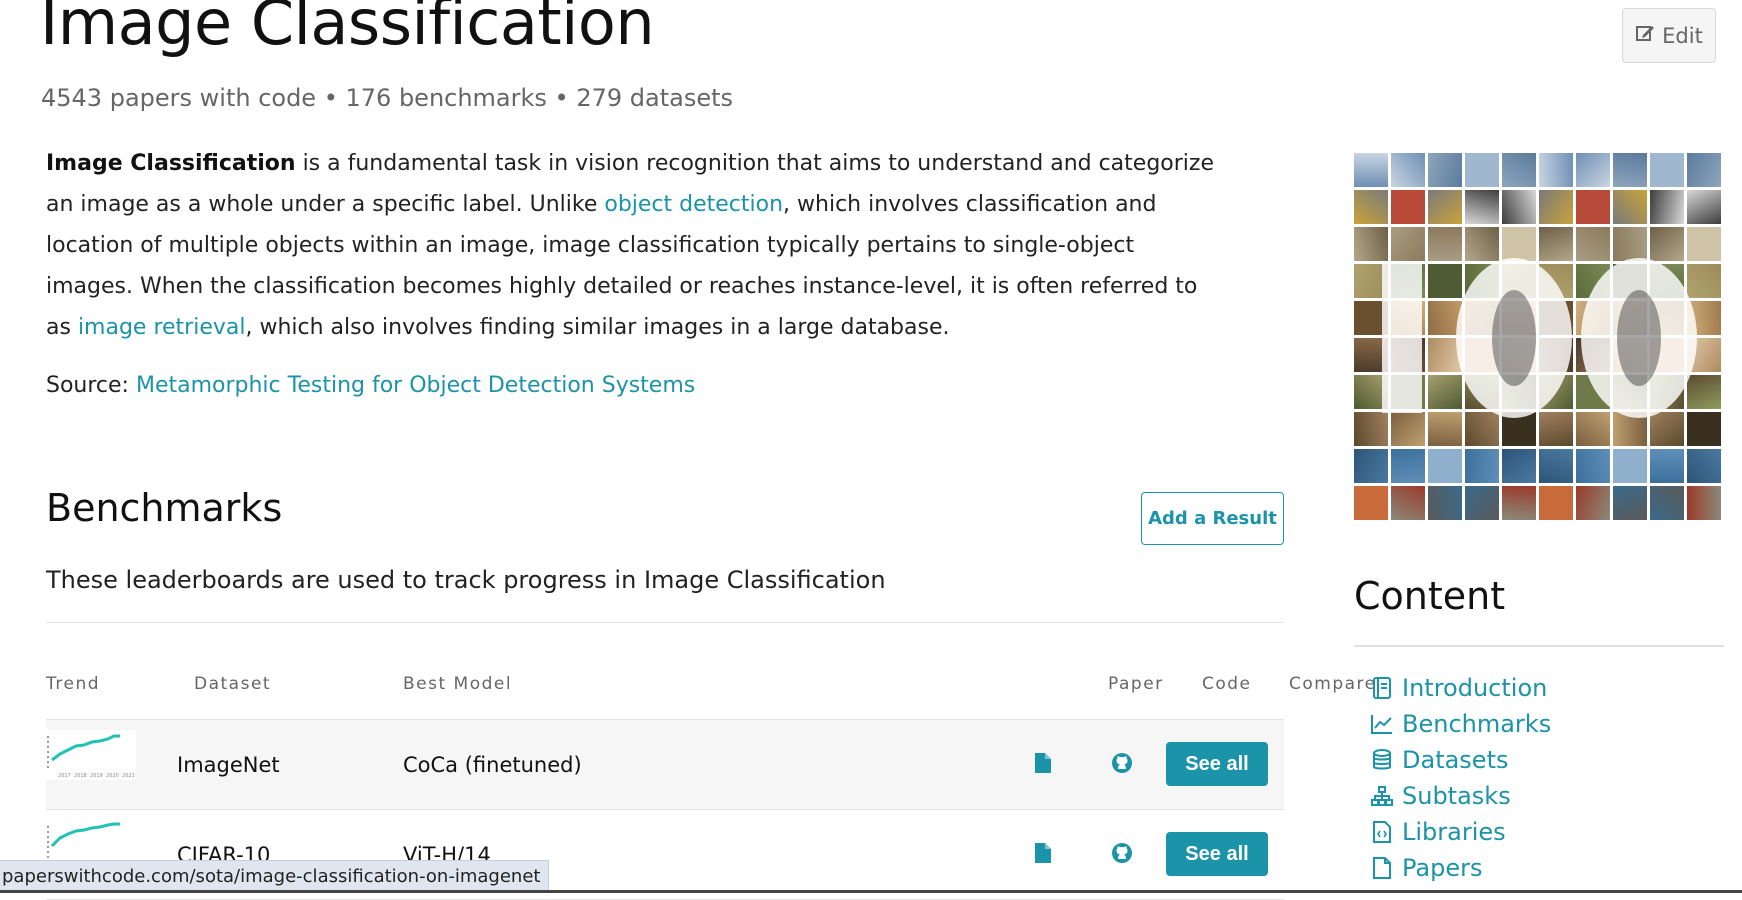 The width and height of the screenshot is (1742, 900). What do you see at coordinates (128, 776) in the screenshot?
I see `trend-axis-label: 2021` at bounding box center [128, 776].